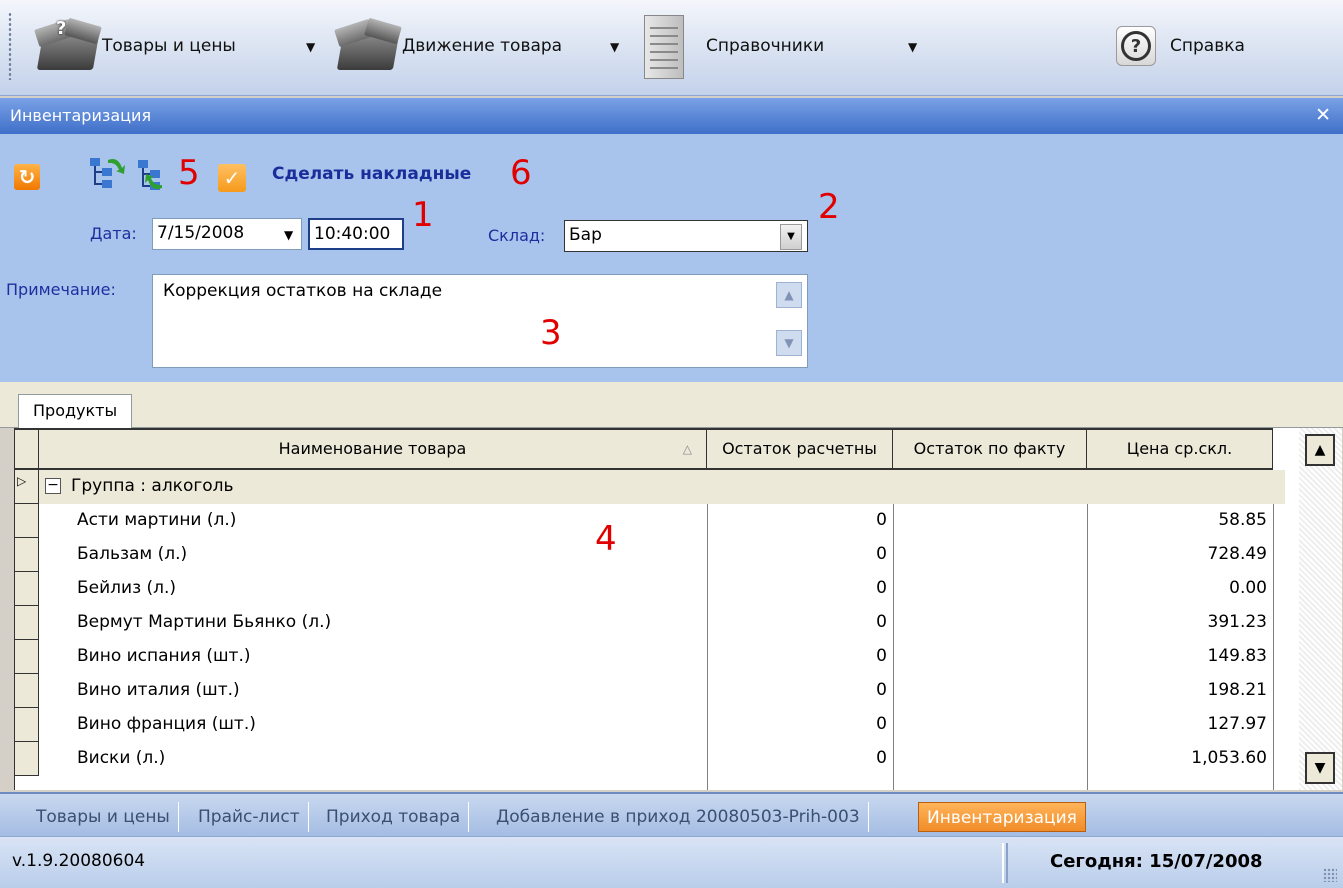 The width and height of the screenshot is (1343, 888). What do you see at coordinates (1237, 690) in the screenshot?
I see `cell-avg-price: 198.21` at bounding box center [1237, 690].